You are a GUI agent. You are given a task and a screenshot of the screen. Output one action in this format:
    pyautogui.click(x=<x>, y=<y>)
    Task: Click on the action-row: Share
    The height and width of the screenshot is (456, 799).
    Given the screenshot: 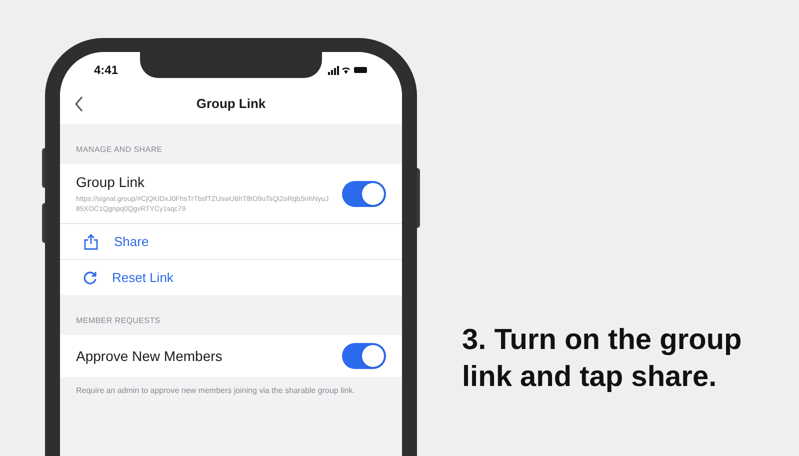 What is the action you would take?
    pyautogui.click(x=231, y=241)
    